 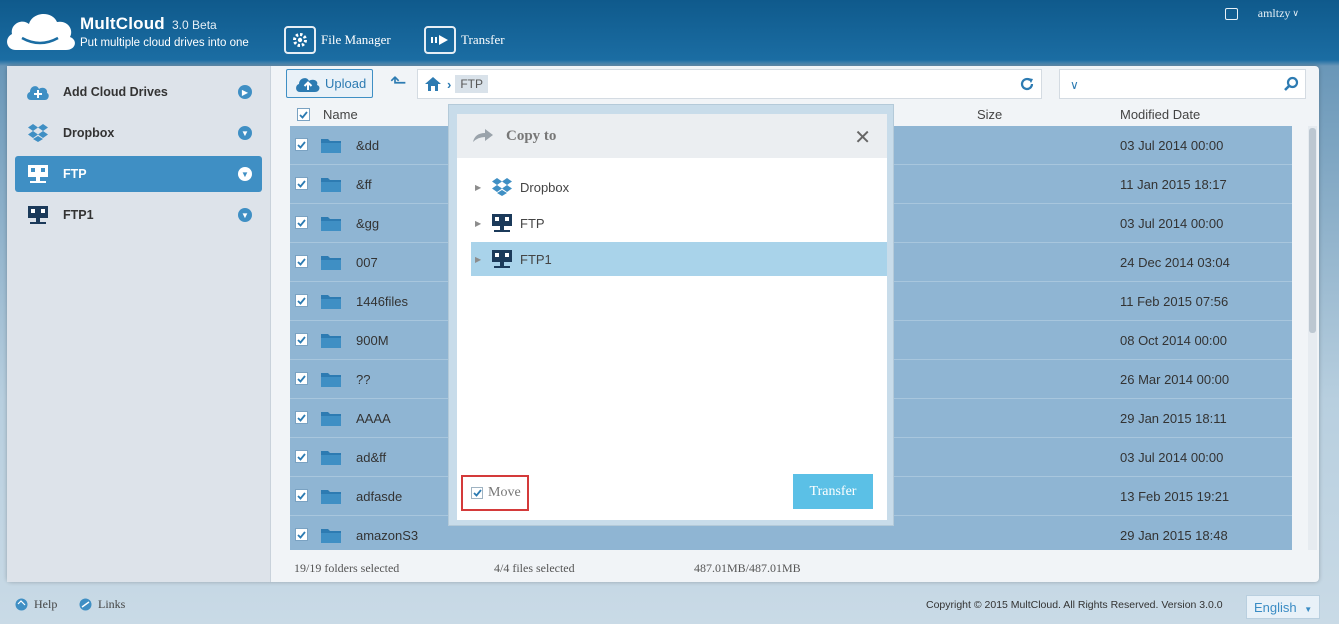 I want to click on links-label: Links, so click(x=112, y=604).